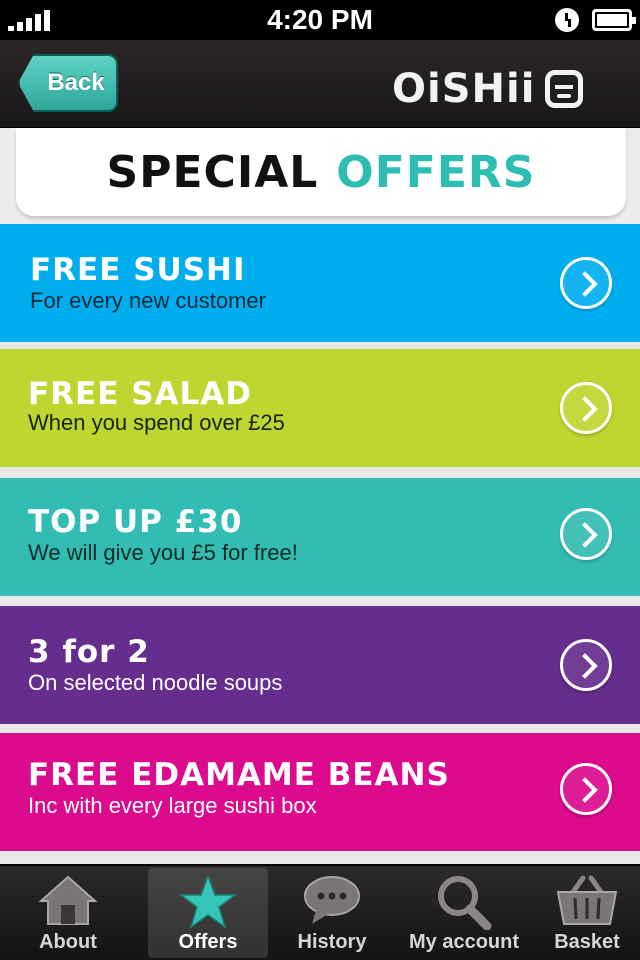 This screenshot has width=640, height=960. I want to click on tab-offers: Offers, so click(208, 913).